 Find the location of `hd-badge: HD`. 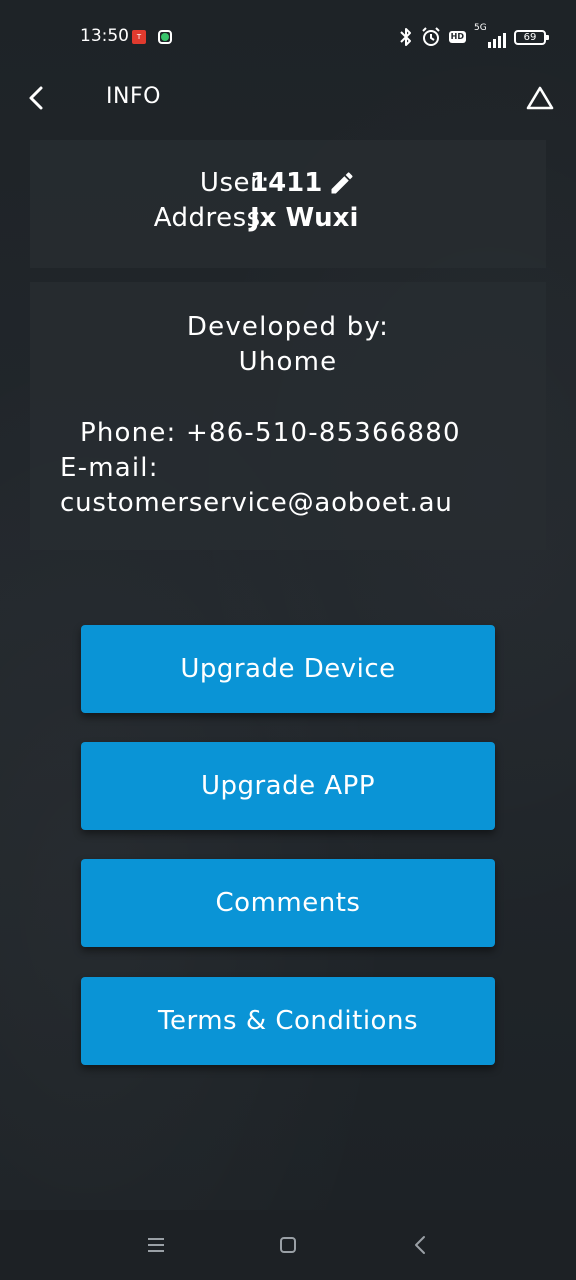

hd-badge: HD is located at coordinates (457, 37).